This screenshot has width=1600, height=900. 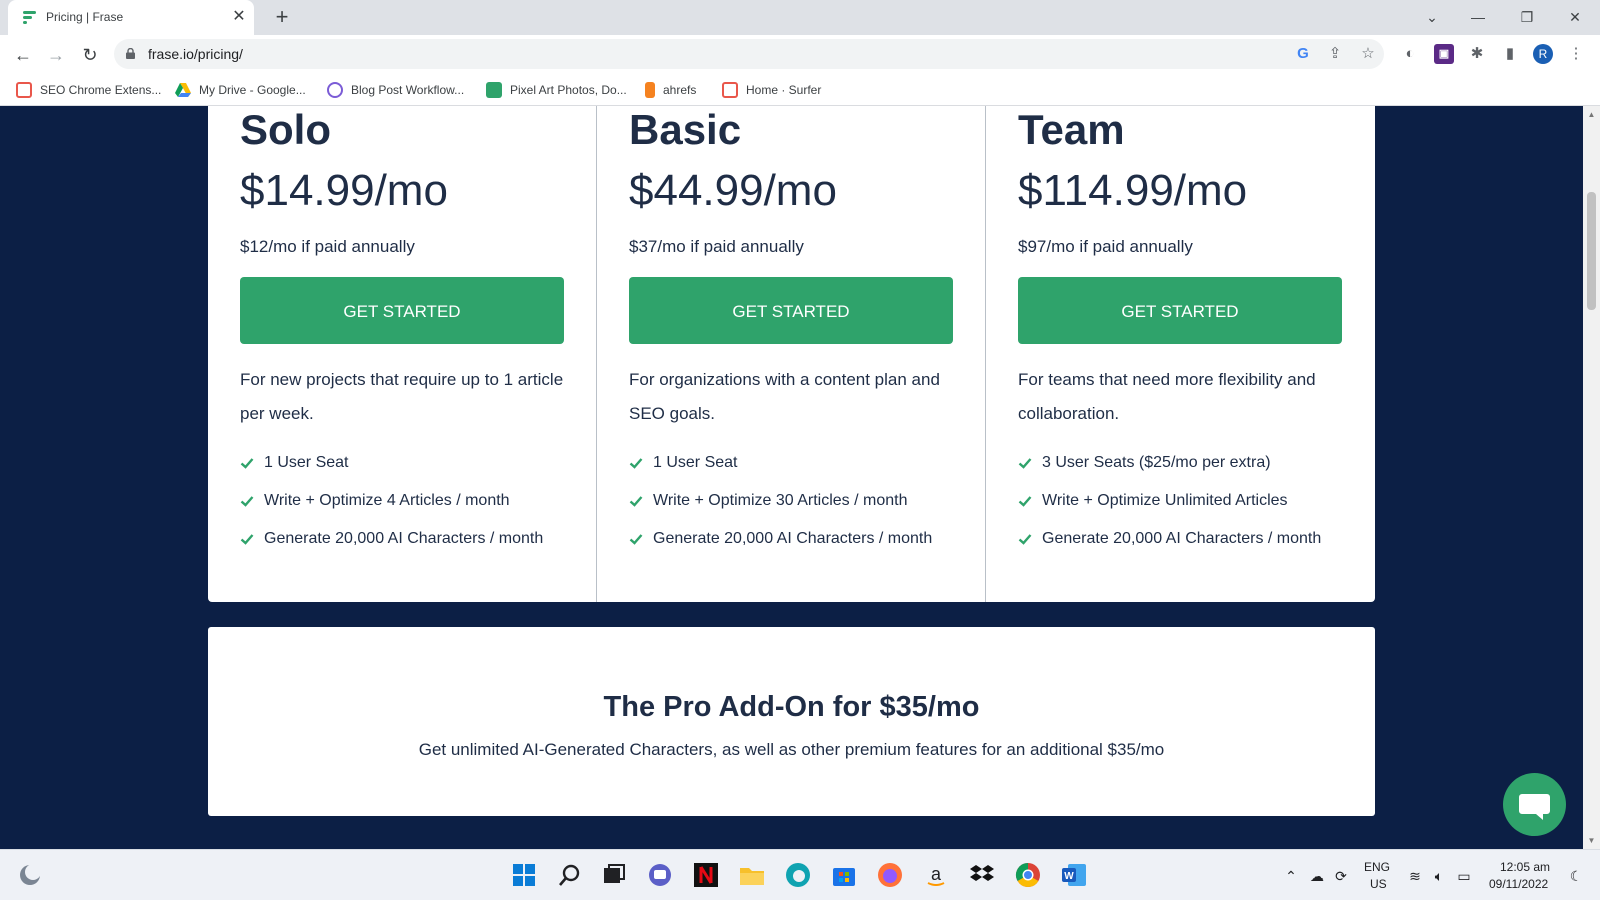 What do you see at coordinates (1464, 876) in the screenshot?
I see `battery-icon: ▭` at bounding box center [1464, 876].